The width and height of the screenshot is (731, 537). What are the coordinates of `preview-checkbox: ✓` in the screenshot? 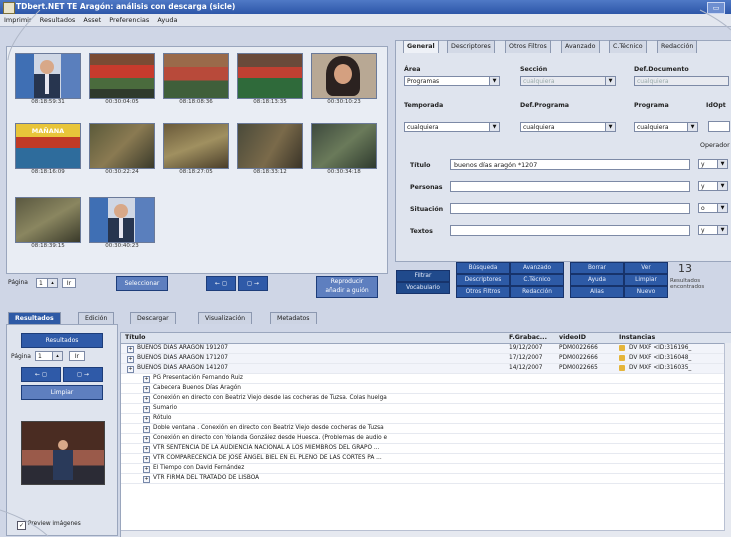 It's located at (21, 525).